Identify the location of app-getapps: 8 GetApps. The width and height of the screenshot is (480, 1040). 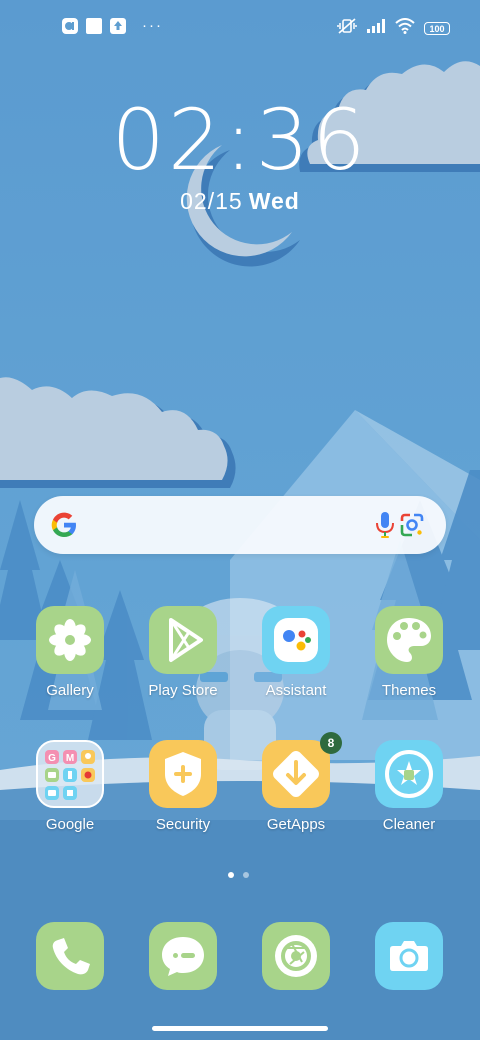
(296, 786).